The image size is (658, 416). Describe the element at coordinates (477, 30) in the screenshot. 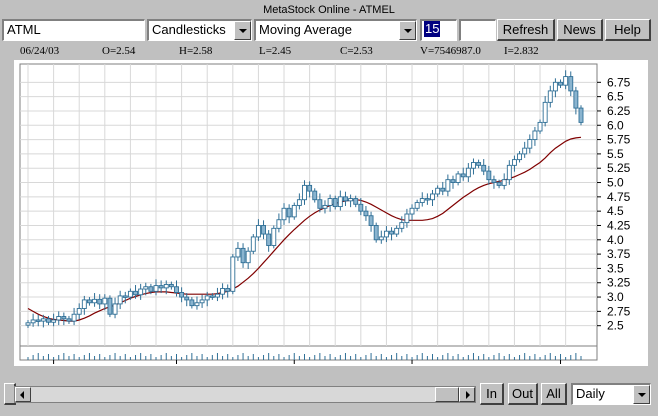

I see `secondary-input` at that location.